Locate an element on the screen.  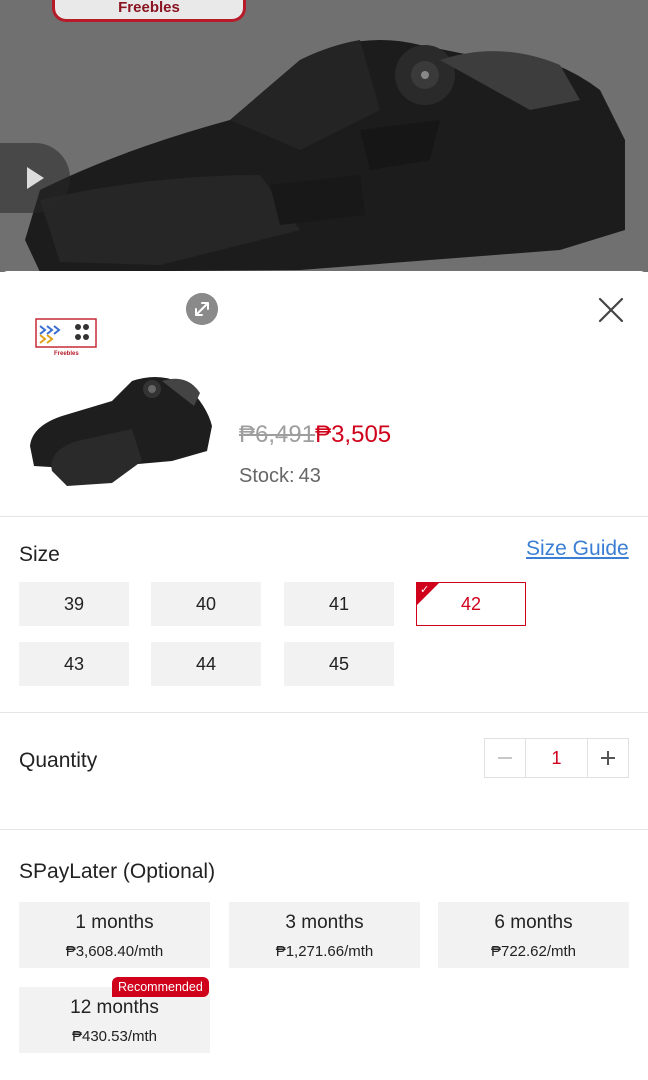
installment-plan-6: 6 months ₱722.62/mth is located at coordinates (533, 935).